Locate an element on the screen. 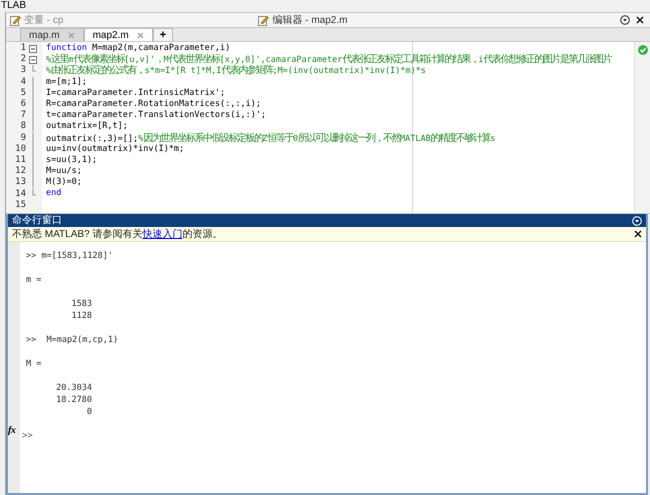  code-line: s=uu(3,1); is located at coordinates (72, 159).